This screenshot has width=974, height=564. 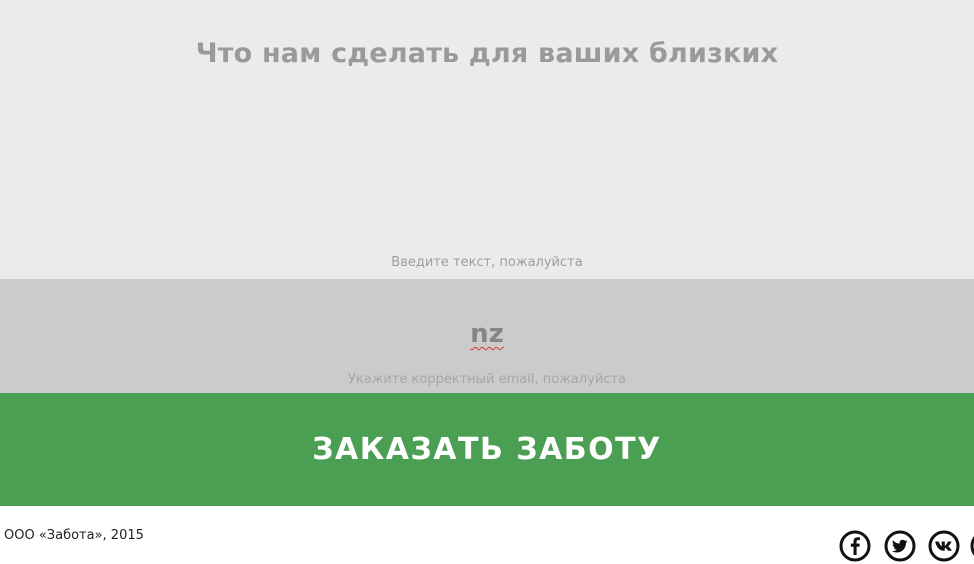 What do you see at coordinates (487, 535) in the screenshot?
I see `footer: ООО «Забота», 2015` at bounding box center [487, 535].